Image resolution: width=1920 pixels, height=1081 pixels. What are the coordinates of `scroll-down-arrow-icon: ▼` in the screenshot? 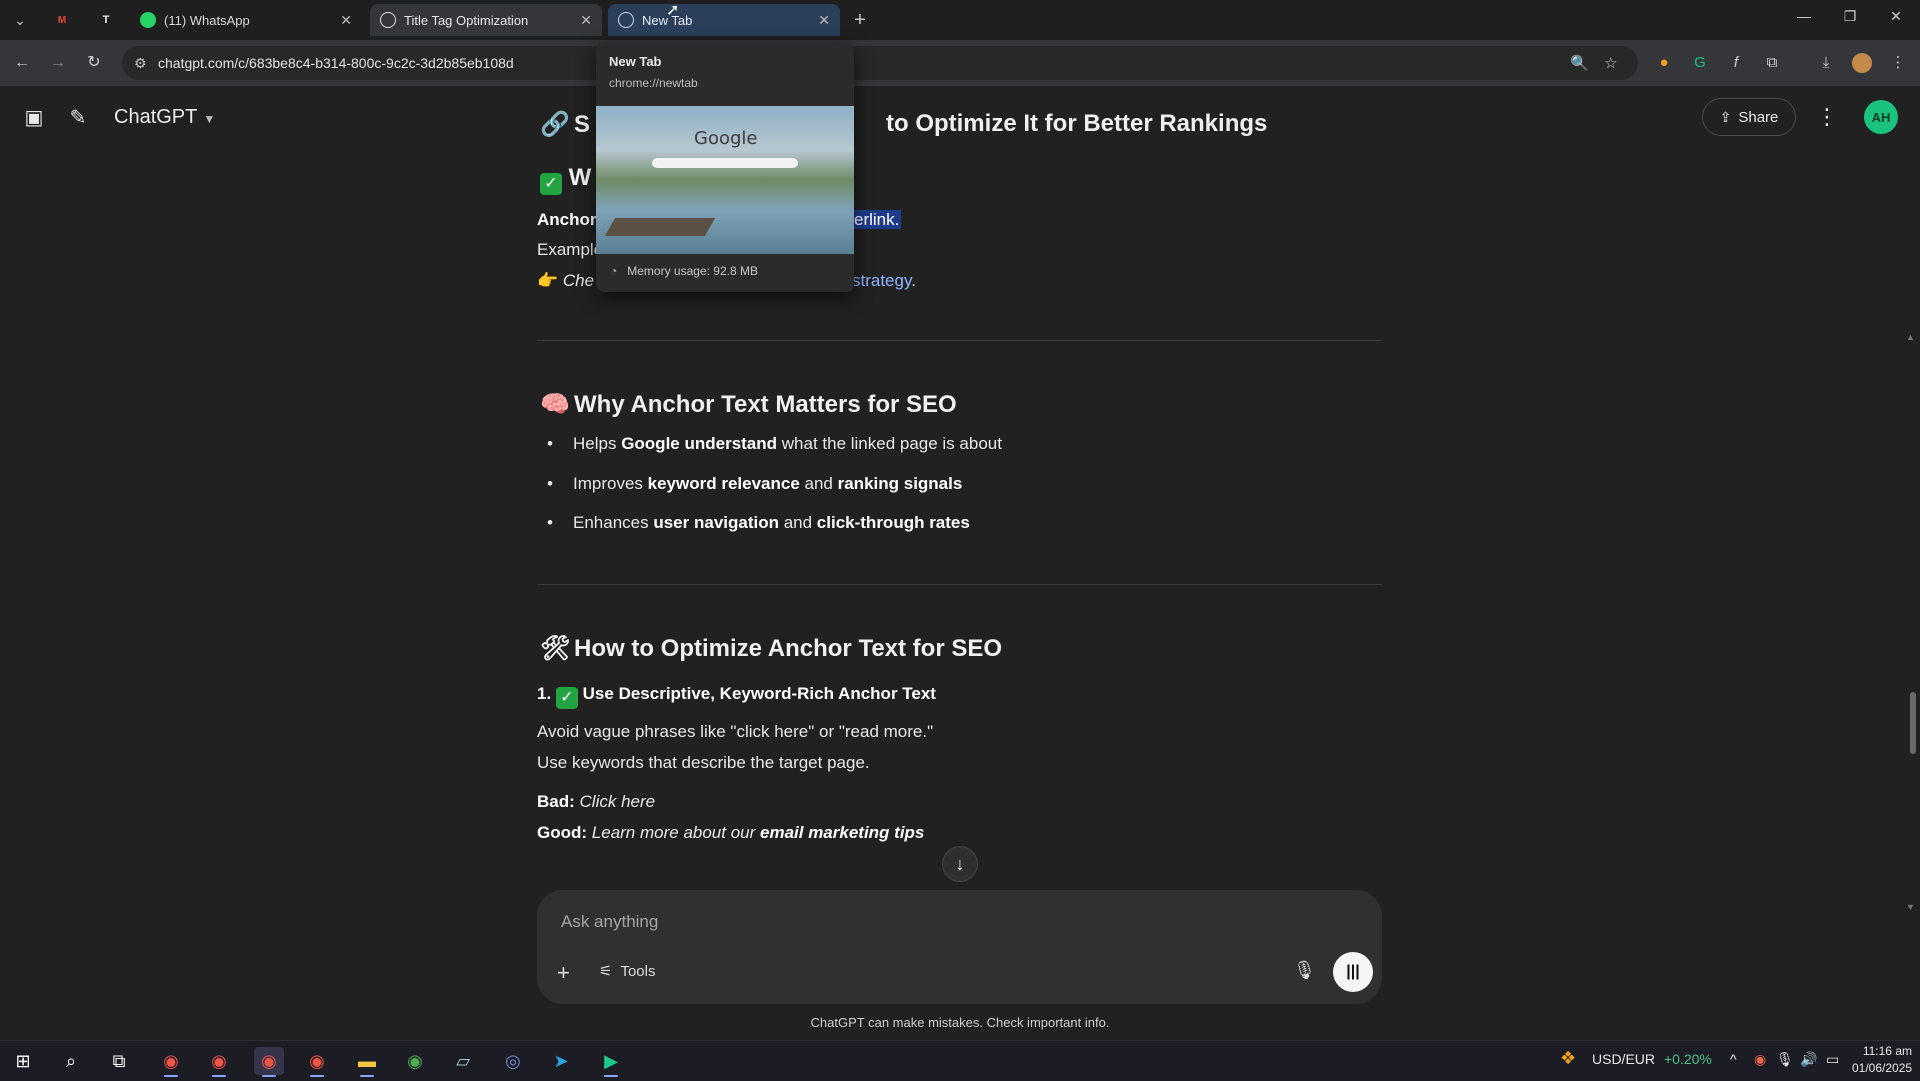 It's located at (1910, 907).